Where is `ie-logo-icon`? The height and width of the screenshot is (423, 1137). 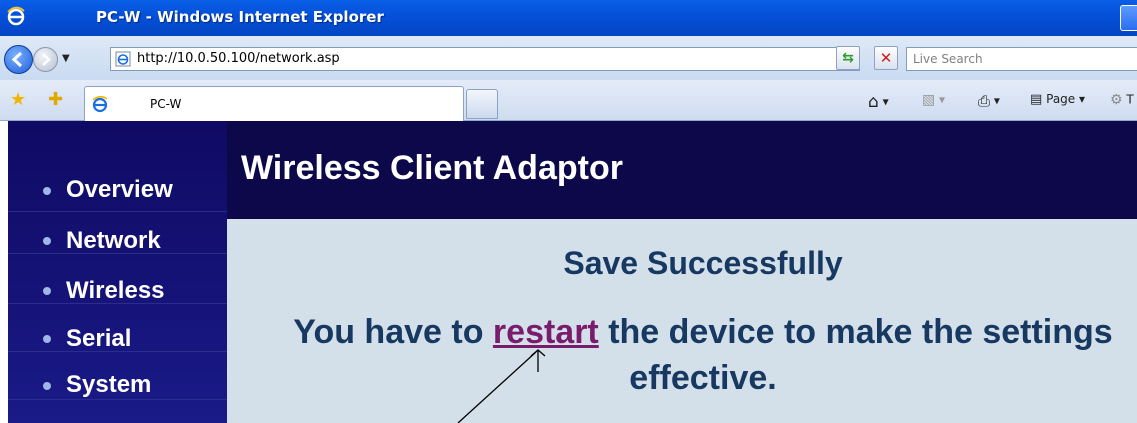
ie-logo-icon is located at coordinates (16, 16).